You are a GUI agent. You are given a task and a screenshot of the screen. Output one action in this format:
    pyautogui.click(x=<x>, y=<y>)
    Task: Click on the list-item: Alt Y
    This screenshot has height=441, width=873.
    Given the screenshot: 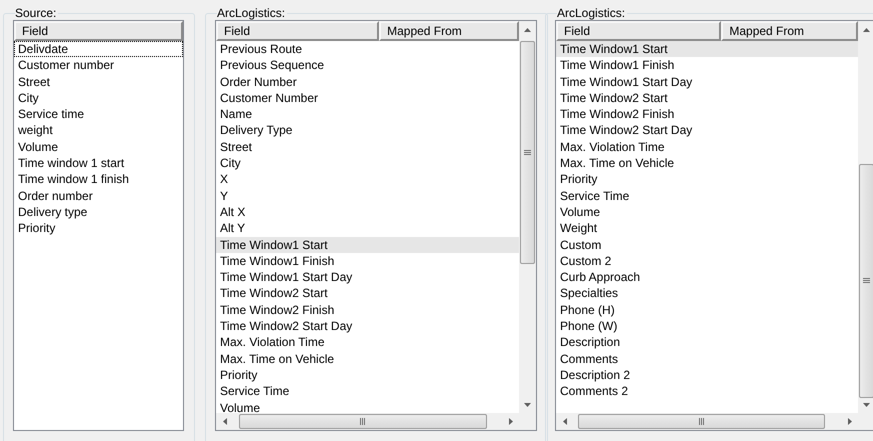 What is the action you would take?
    pyautogui.click(x=367, y=228)
    